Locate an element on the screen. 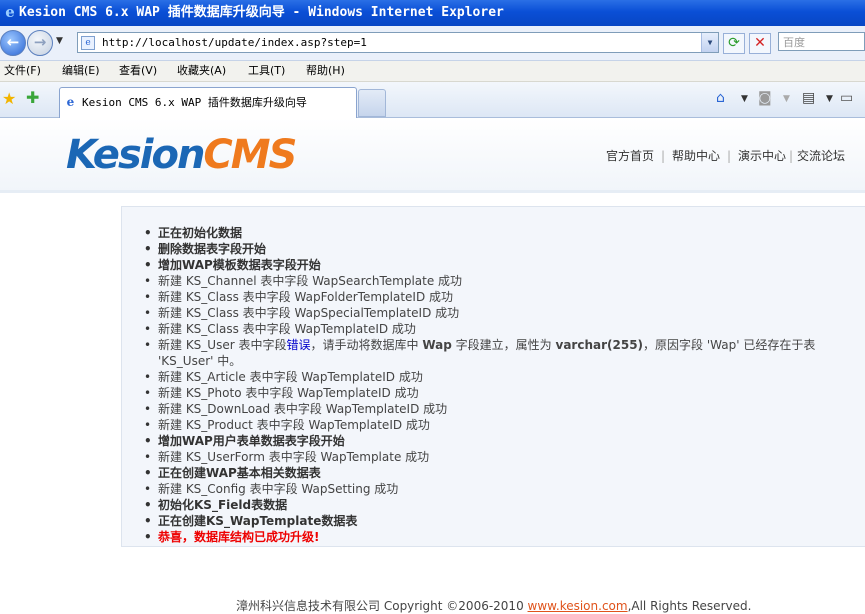 The width and height of the screenshot is (865, 614). refresh-button: ⟳ is located at coordinates (734, 43).